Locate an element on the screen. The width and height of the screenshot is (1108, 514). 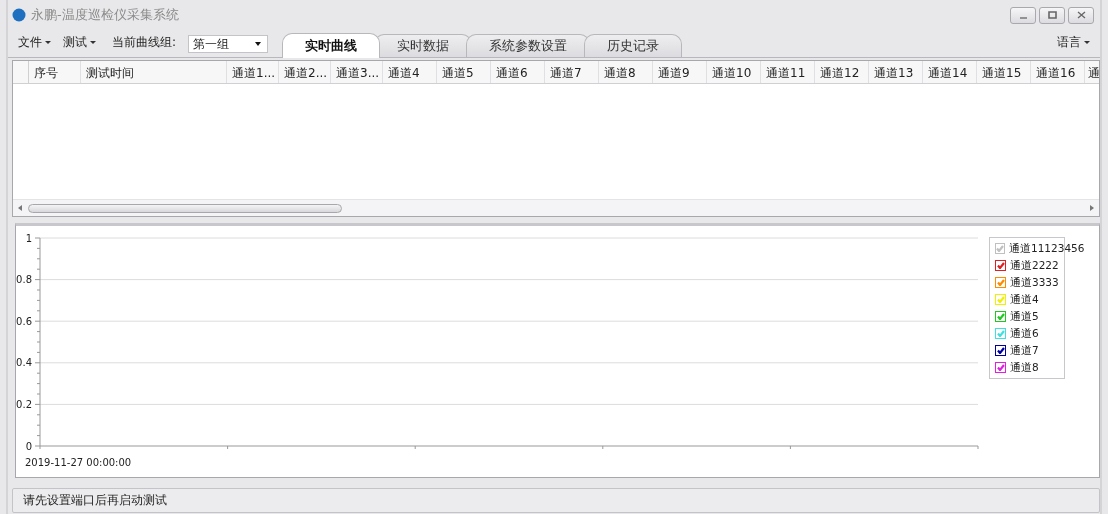
start-time-label: 2019-11-27 00:00:00 is located at coordinates (78, 462).